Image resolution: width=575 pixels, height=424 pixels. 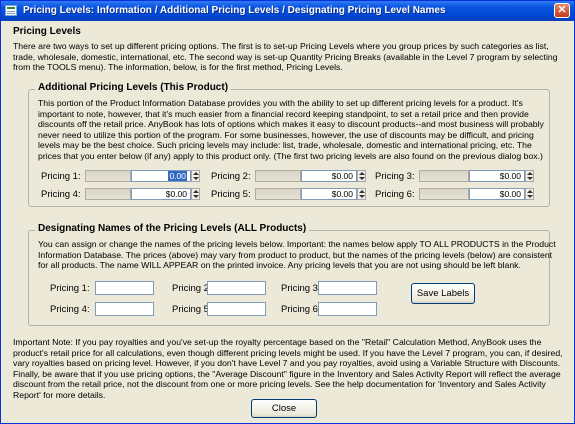 I want to click on name-4-input, so click(x=124, y=309).